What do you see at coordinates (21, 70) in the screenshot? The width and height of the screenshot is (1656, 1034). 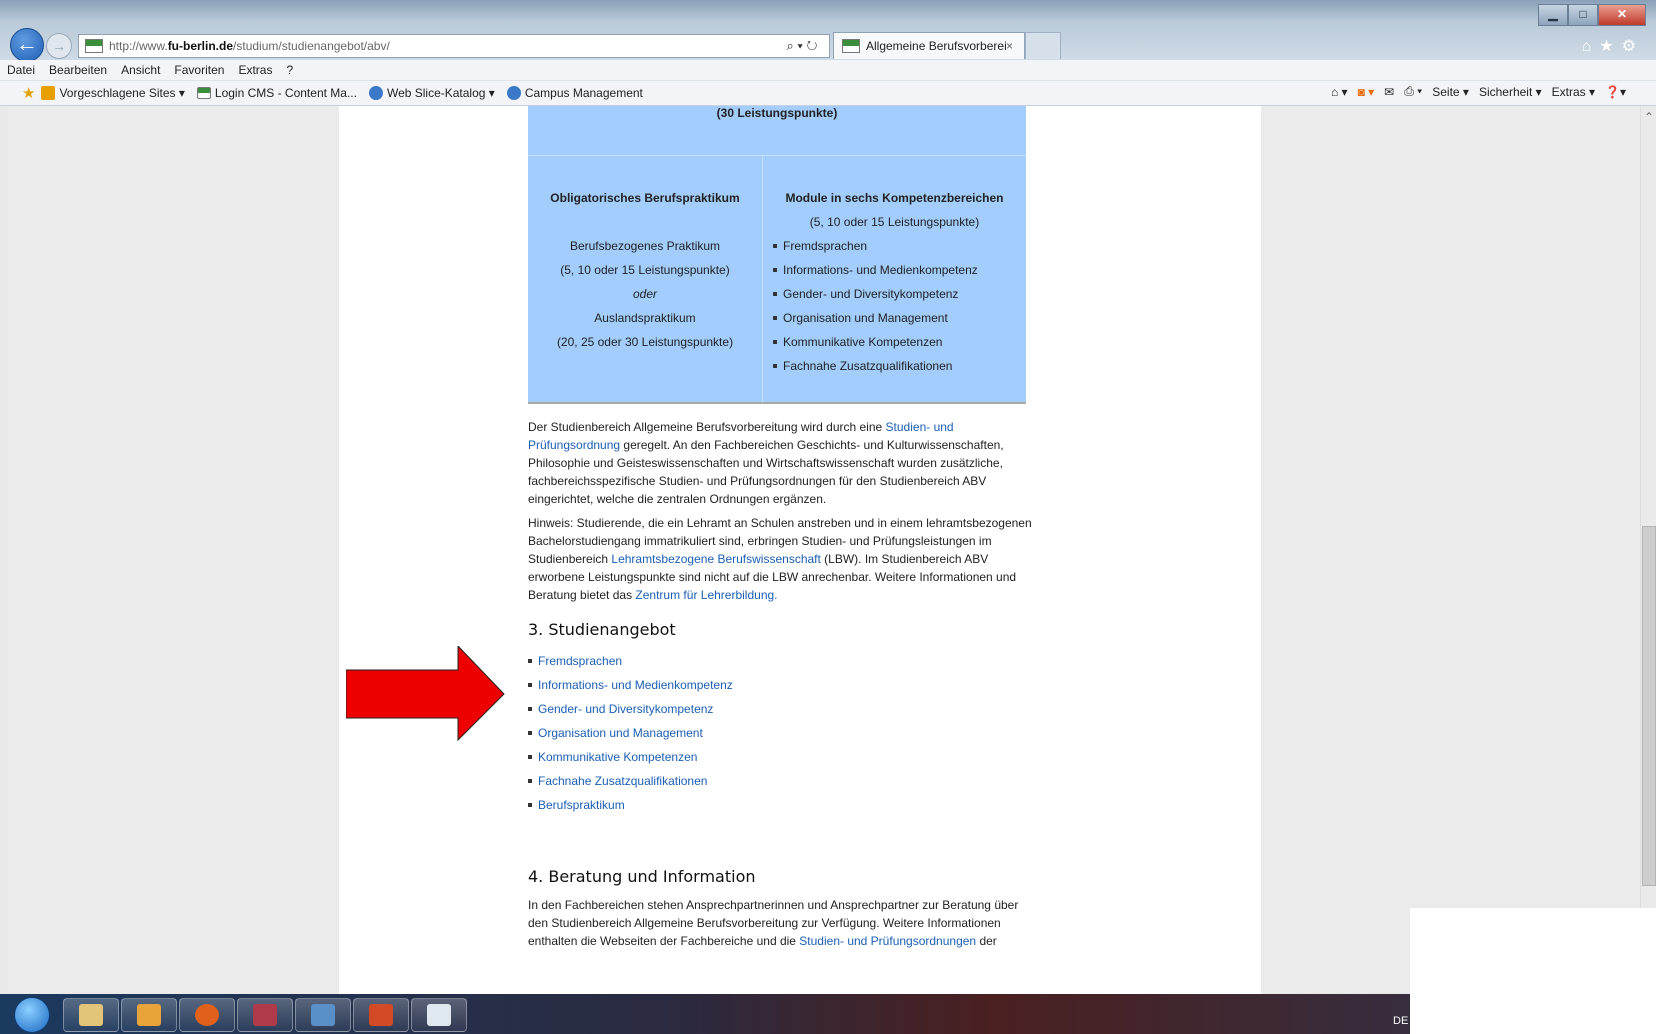 I see `menu-datei: Datei` at bounding box center [21, 70].